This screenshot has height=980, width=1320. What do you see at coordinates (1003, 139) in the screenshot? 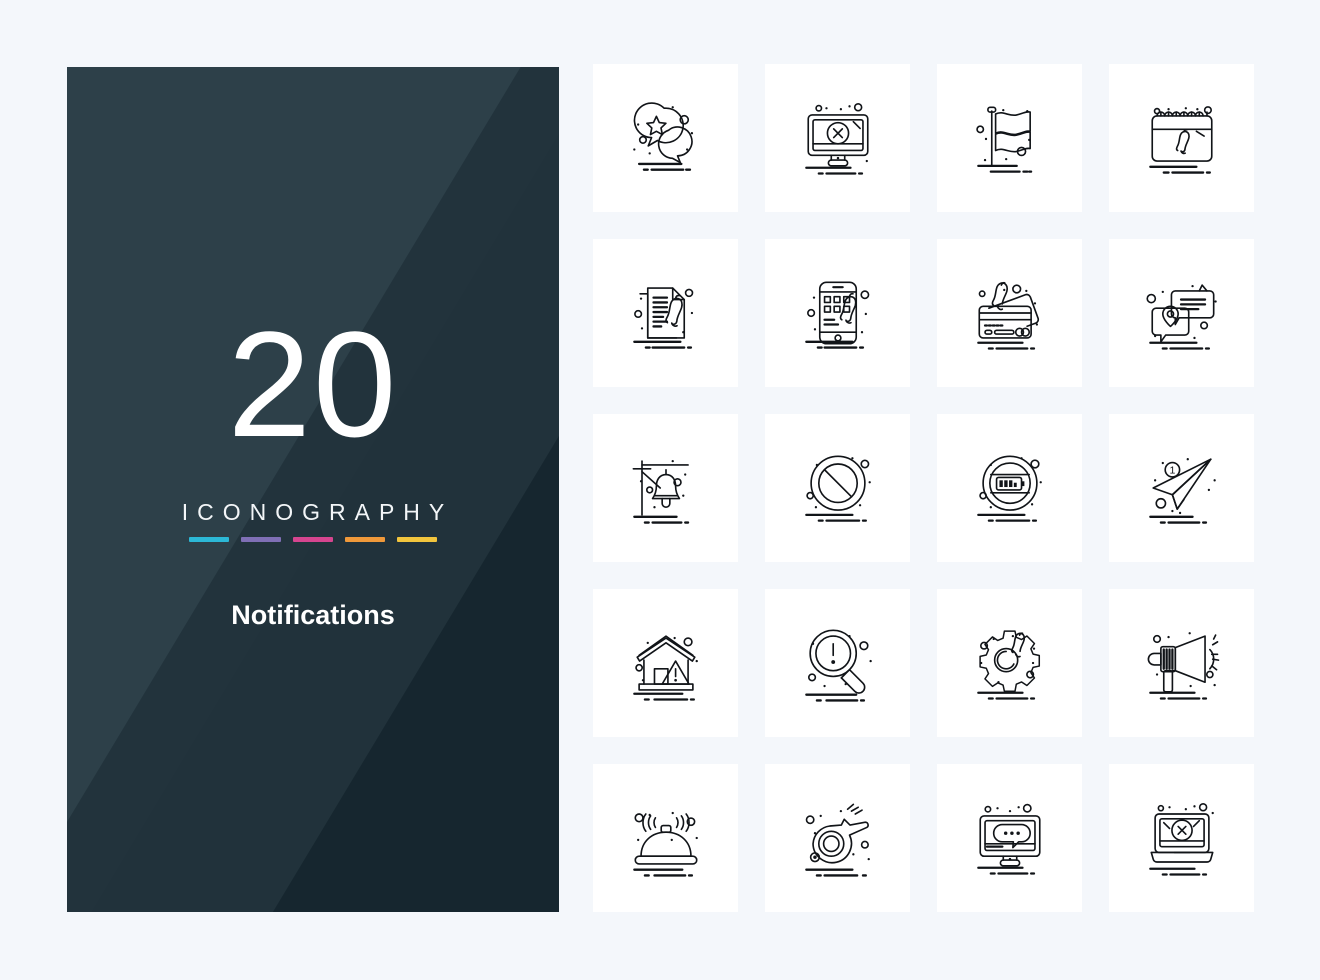
I see `flag-icon` at bounding box center [1003, 139].